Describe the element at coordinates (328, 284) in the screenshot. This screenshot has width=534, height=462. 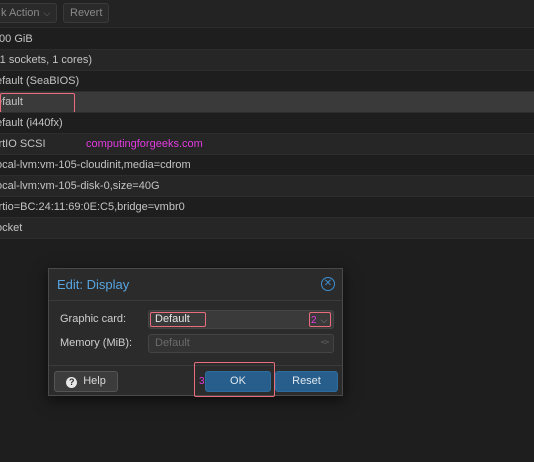
I see `close-icon: ✕` at that location.